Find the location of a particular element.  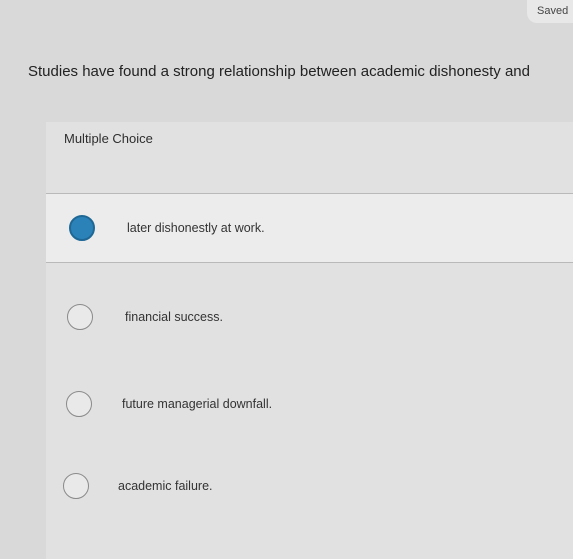

radio-selected-icon is located at coordinates (82, 228).